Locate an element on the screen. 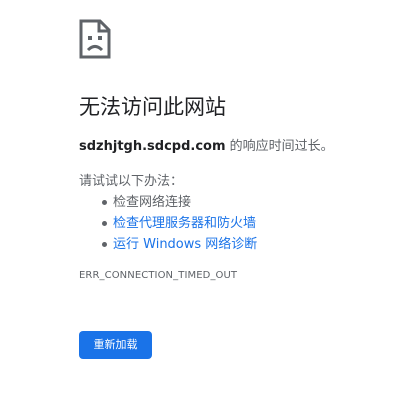 This screenshot has height=400, width=400. check-proxy-firewall-link: 检查代理服务器和防火墙 is located at coordinates (184, 223).